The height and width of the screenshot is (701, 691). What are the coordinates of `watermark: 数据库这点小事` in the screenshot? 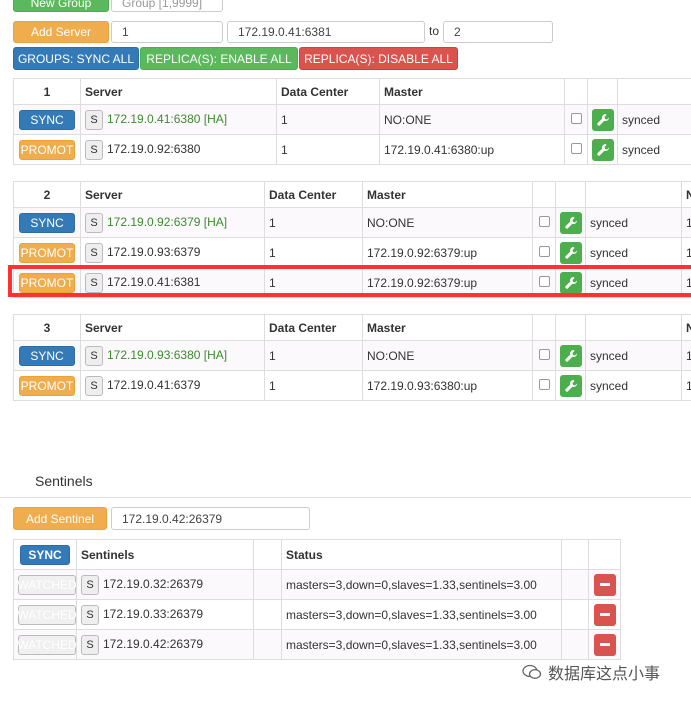 It's located at (591, 672).